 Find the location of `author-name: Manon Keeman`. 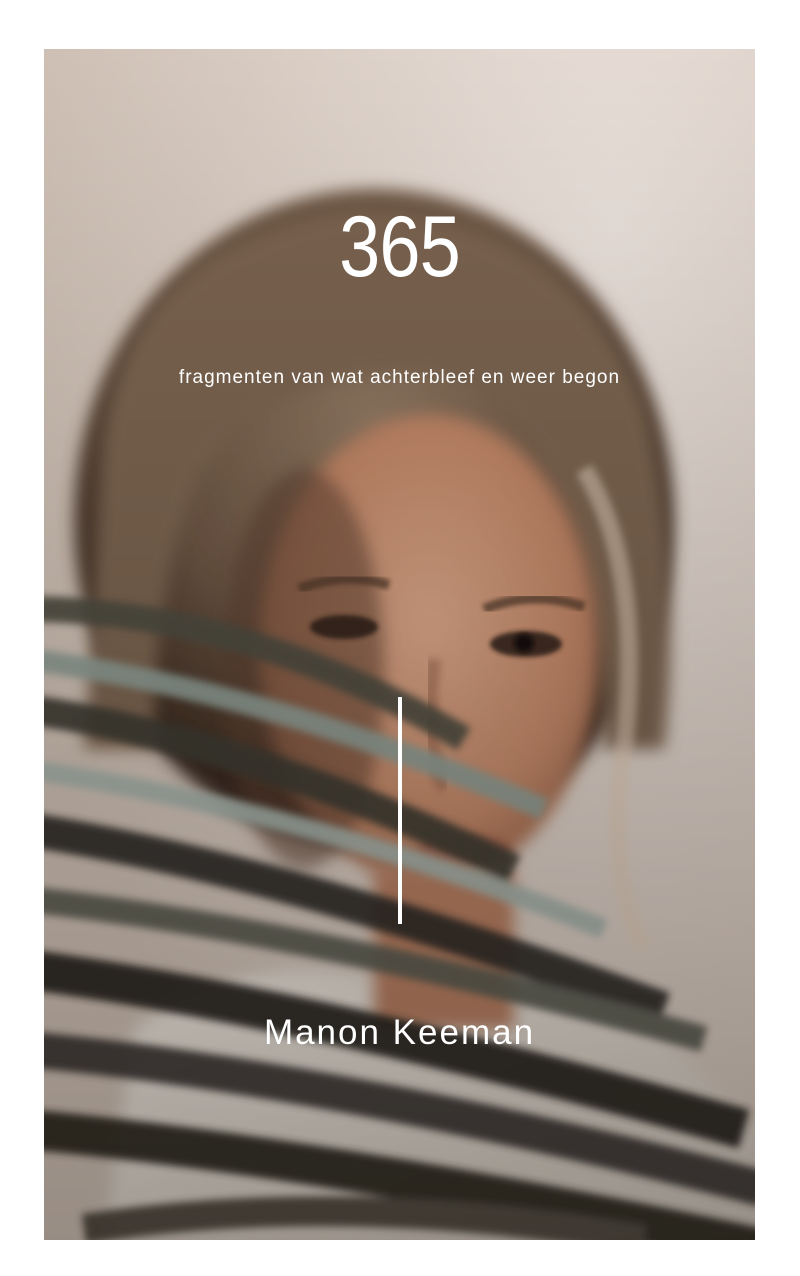

author-name: Manon Keeman is located at coordinates (399, 1032).